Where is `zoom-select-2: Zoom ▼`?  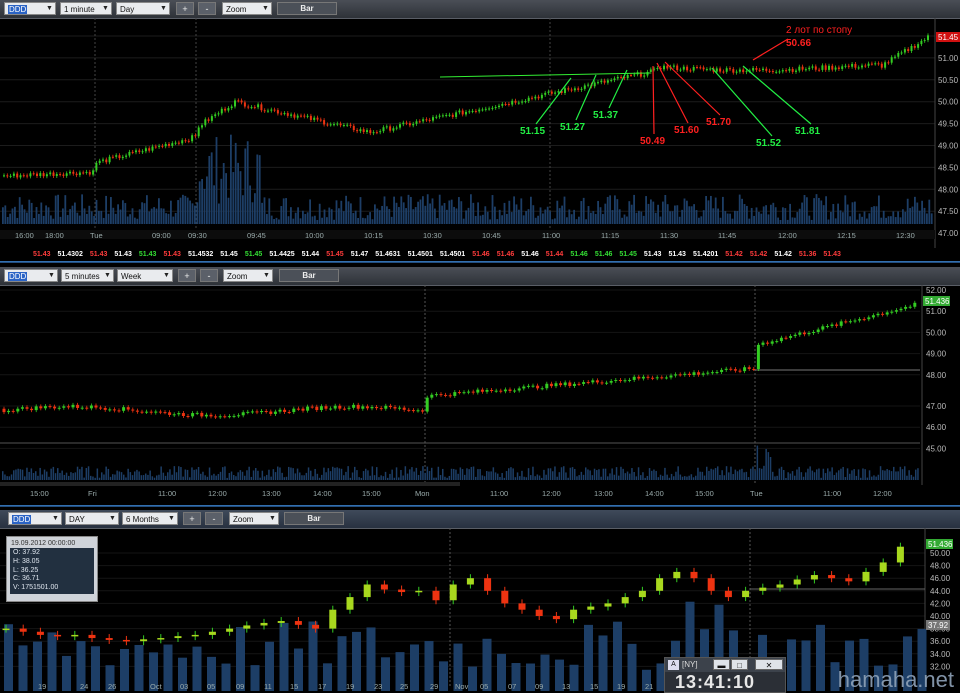 zoom-select-2: Zoom ▼ is located at coordinates (248, 275).